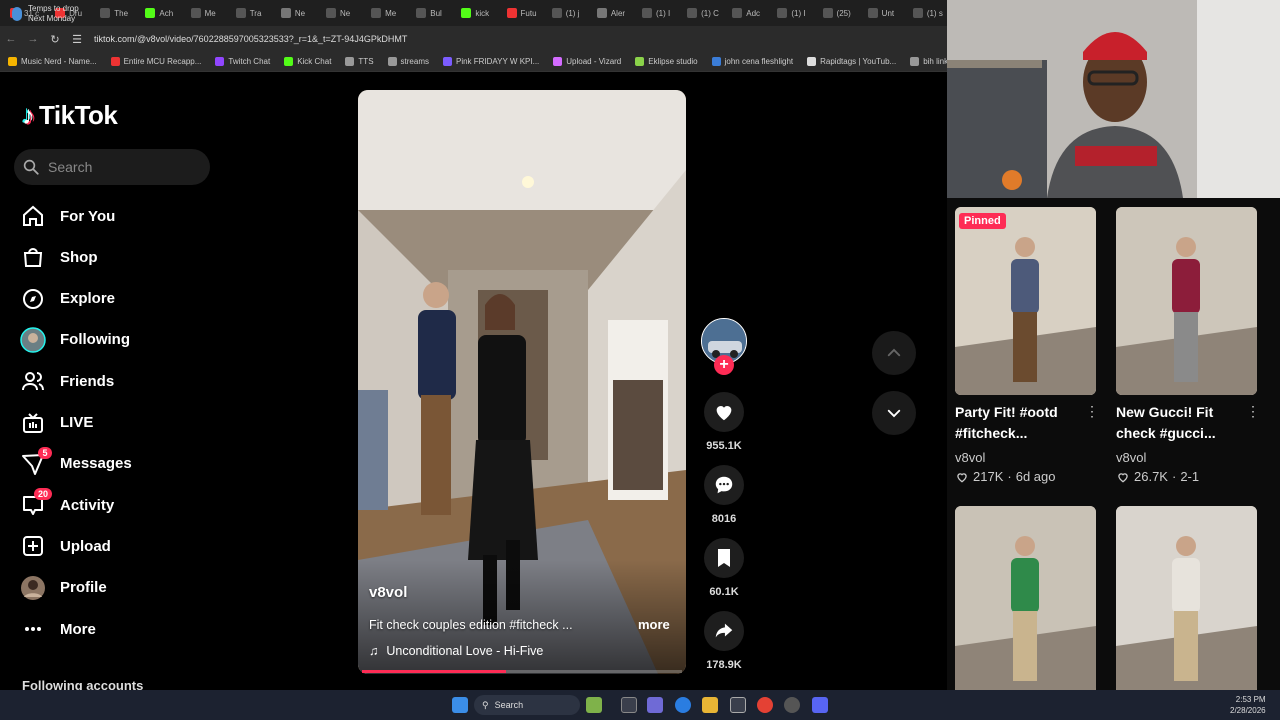 The height and width of the screenshot is (720, 1280). I want to click on forward-icon: →, so click(33, 39).